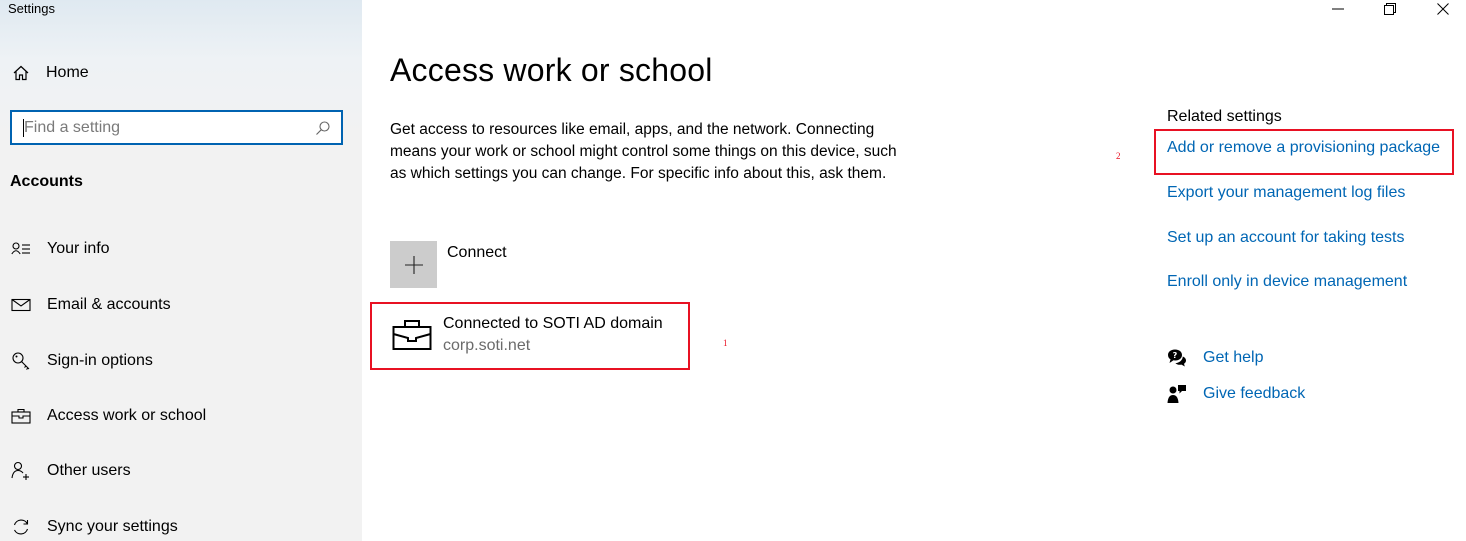 This screenshot has width=1466, height=541. I want to click on help-chat-icon: ?, so click(1177, 358).